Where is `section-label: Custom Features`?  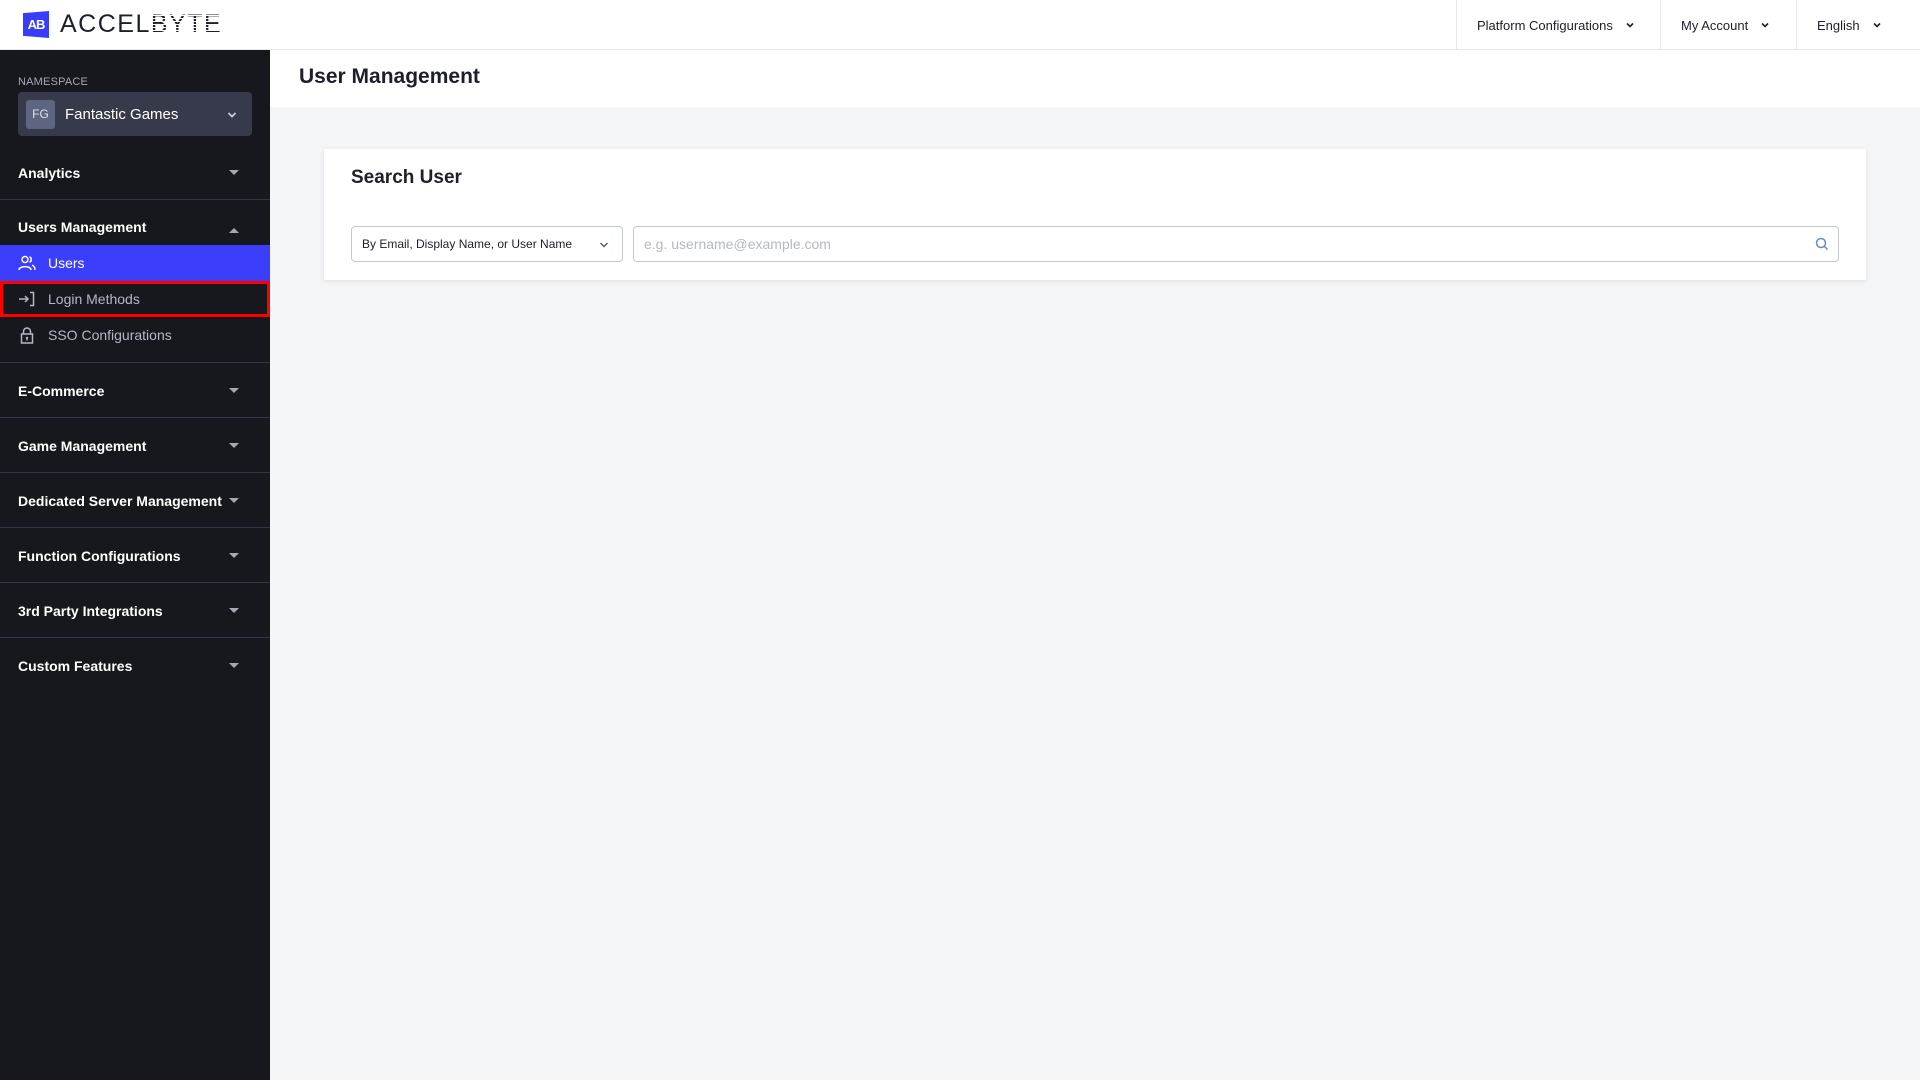
section-label: Custom Features is located at coordinates (75, 665).